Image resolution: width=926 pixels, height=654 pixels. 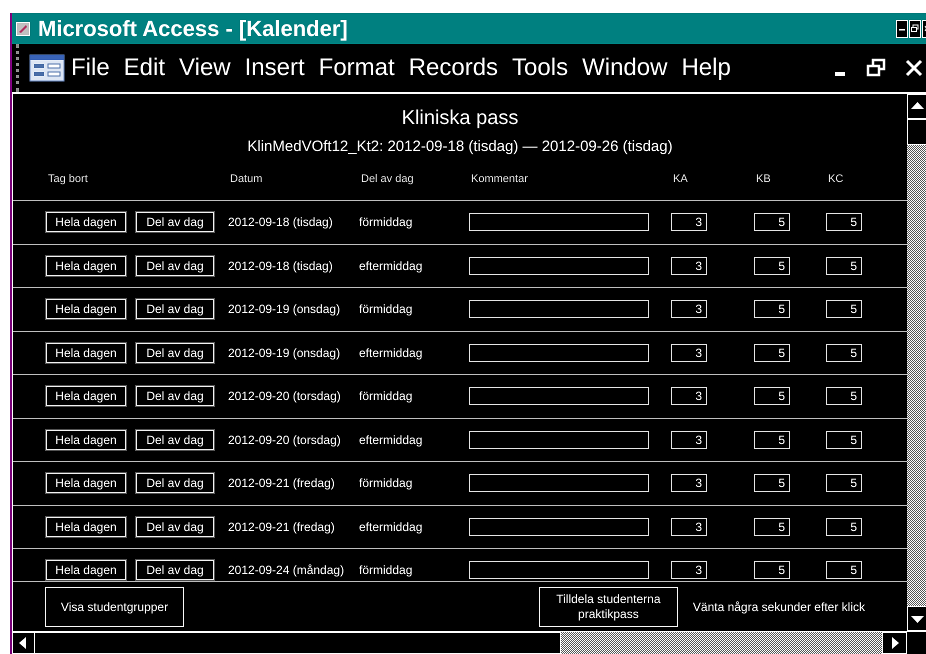 What do you see at coordinates (23, 29) in the screenshot?
I see `app-icon` at bounding box center [23, 29].